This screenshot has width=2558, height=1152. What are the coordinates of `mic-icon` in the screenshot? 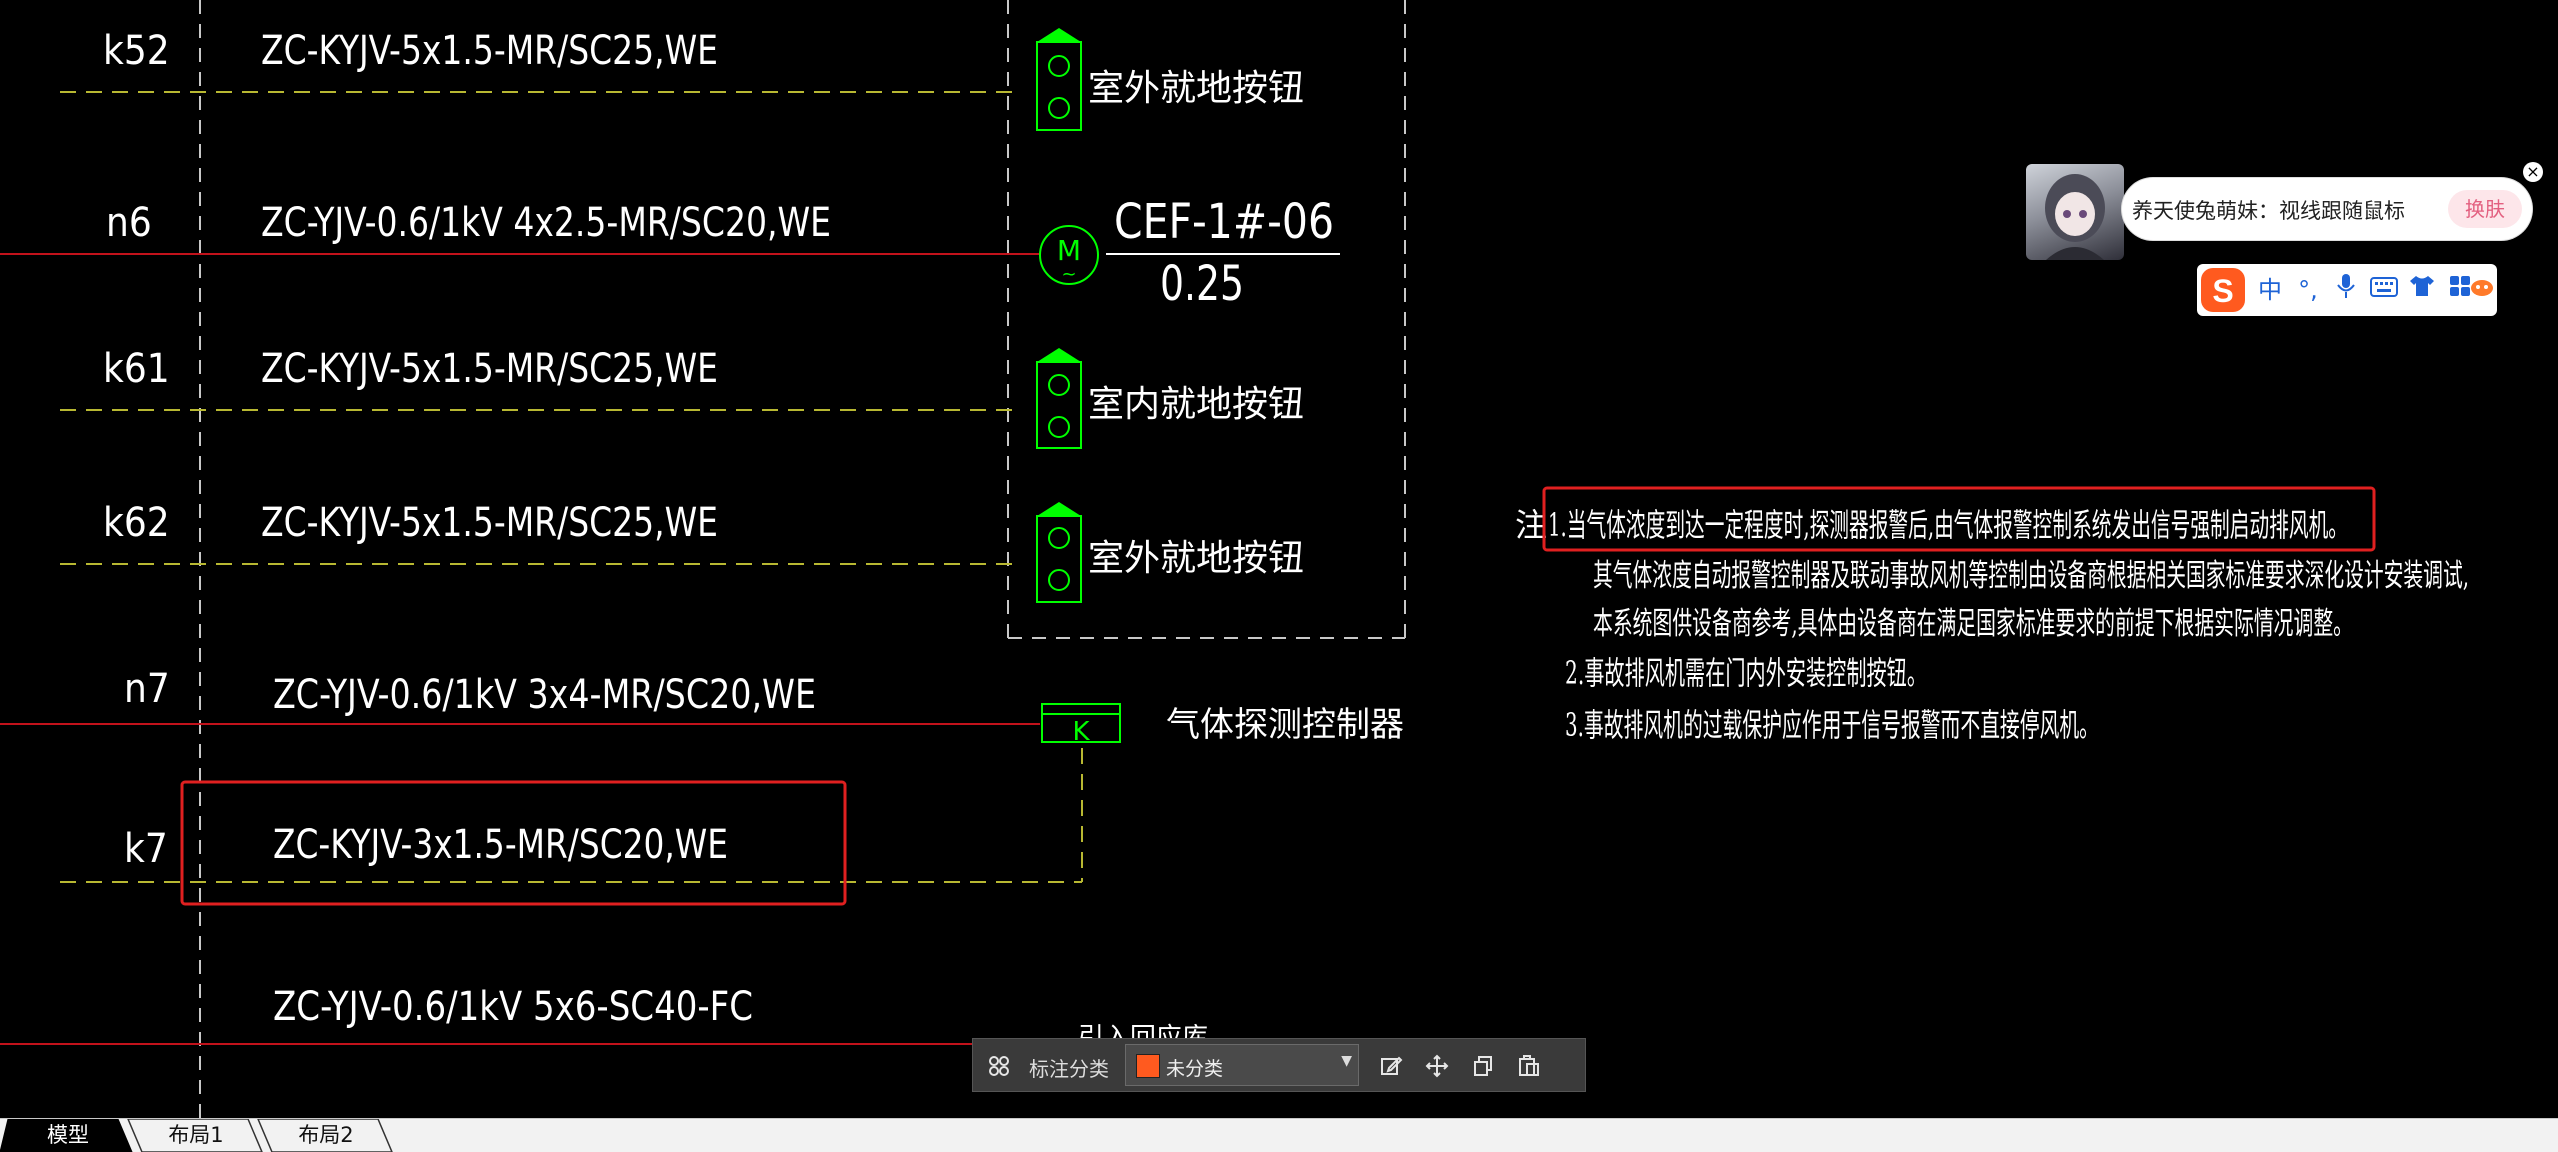 It's located at (2346, 290).